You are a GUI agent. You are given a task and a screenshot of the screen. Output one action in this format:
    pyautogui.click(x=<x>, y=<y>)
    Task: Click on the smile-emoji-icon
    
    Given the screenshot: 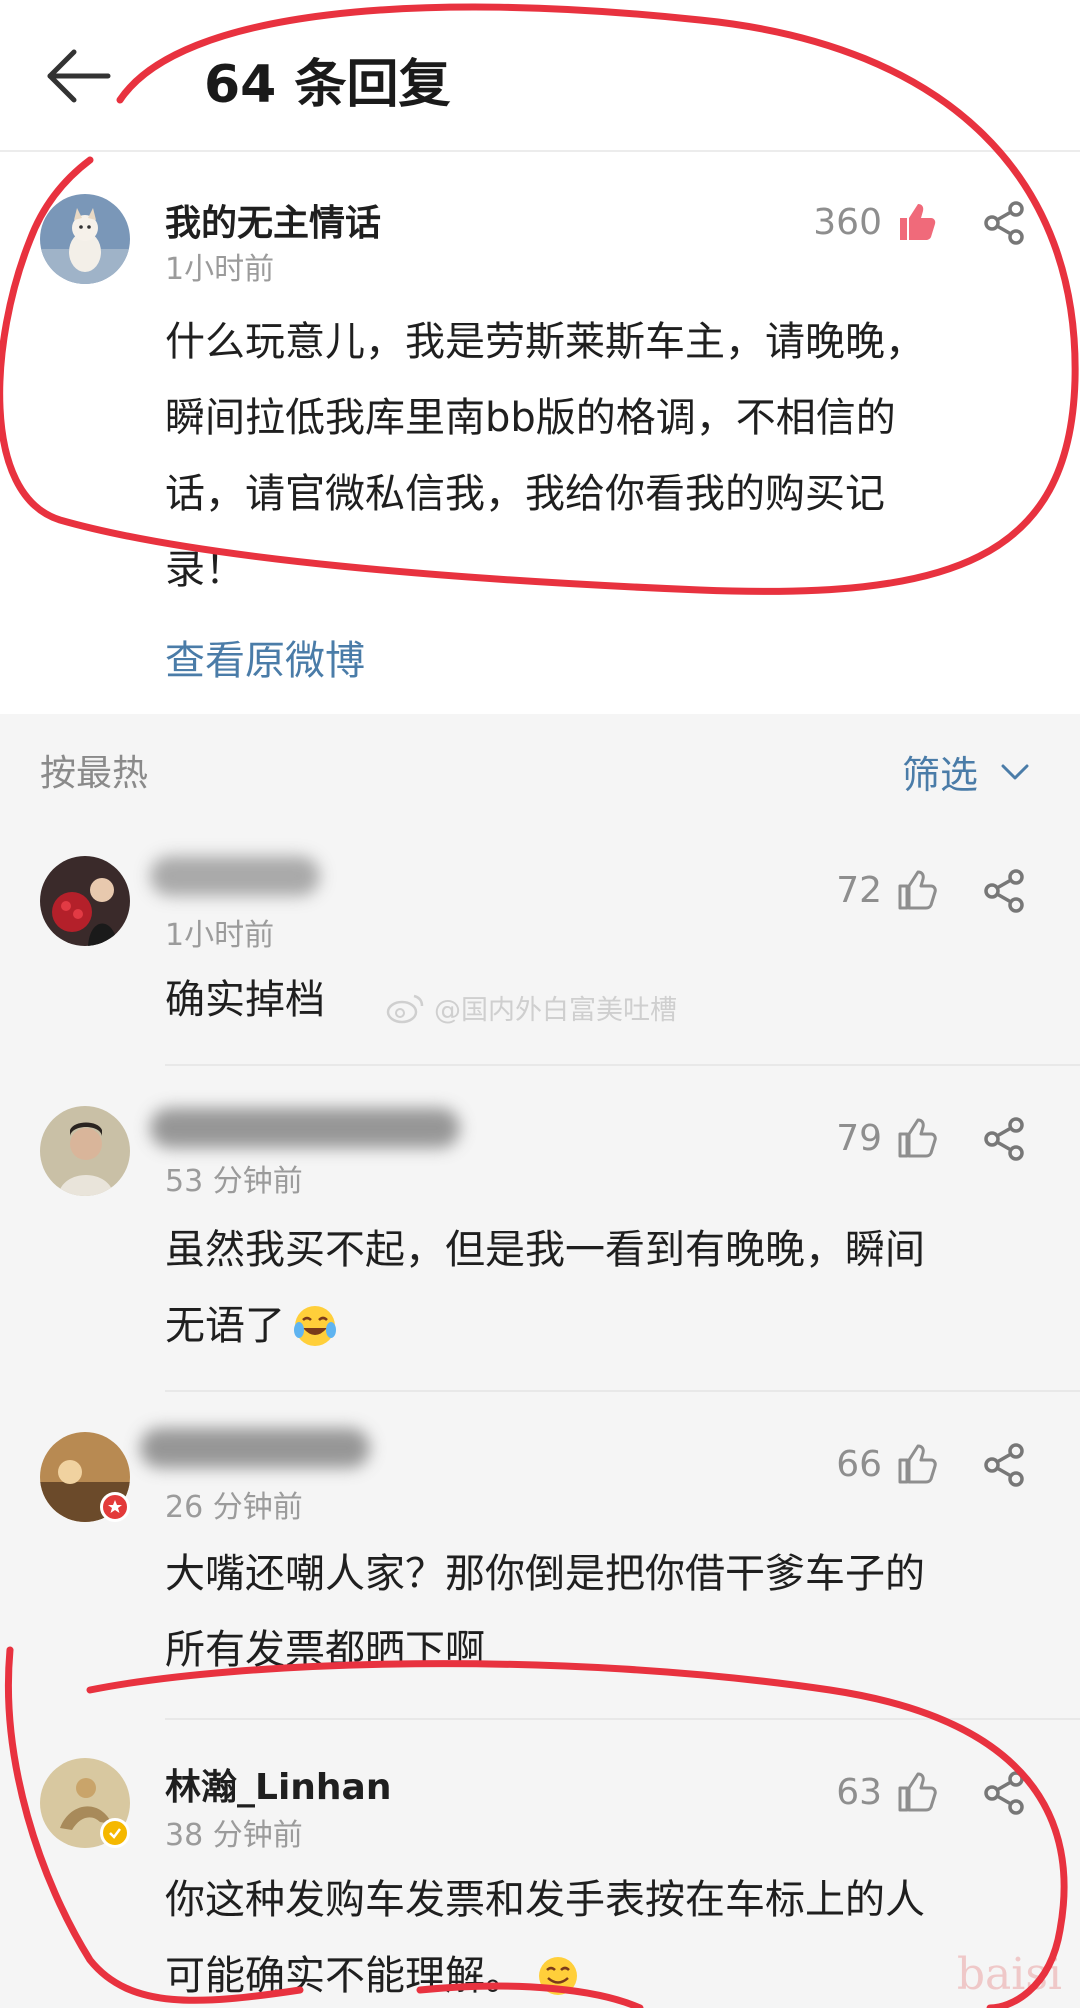 What is the action you would take?
    pyautogui.click(x=558, y=1976)
    